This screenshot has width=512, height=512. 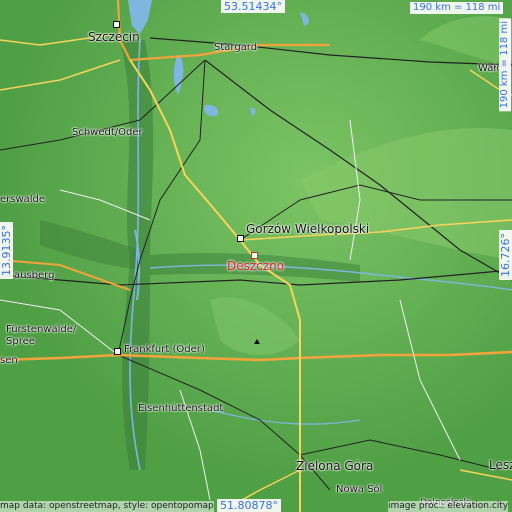 I want to click on deszczno-marker, so click(x=254, y=255).